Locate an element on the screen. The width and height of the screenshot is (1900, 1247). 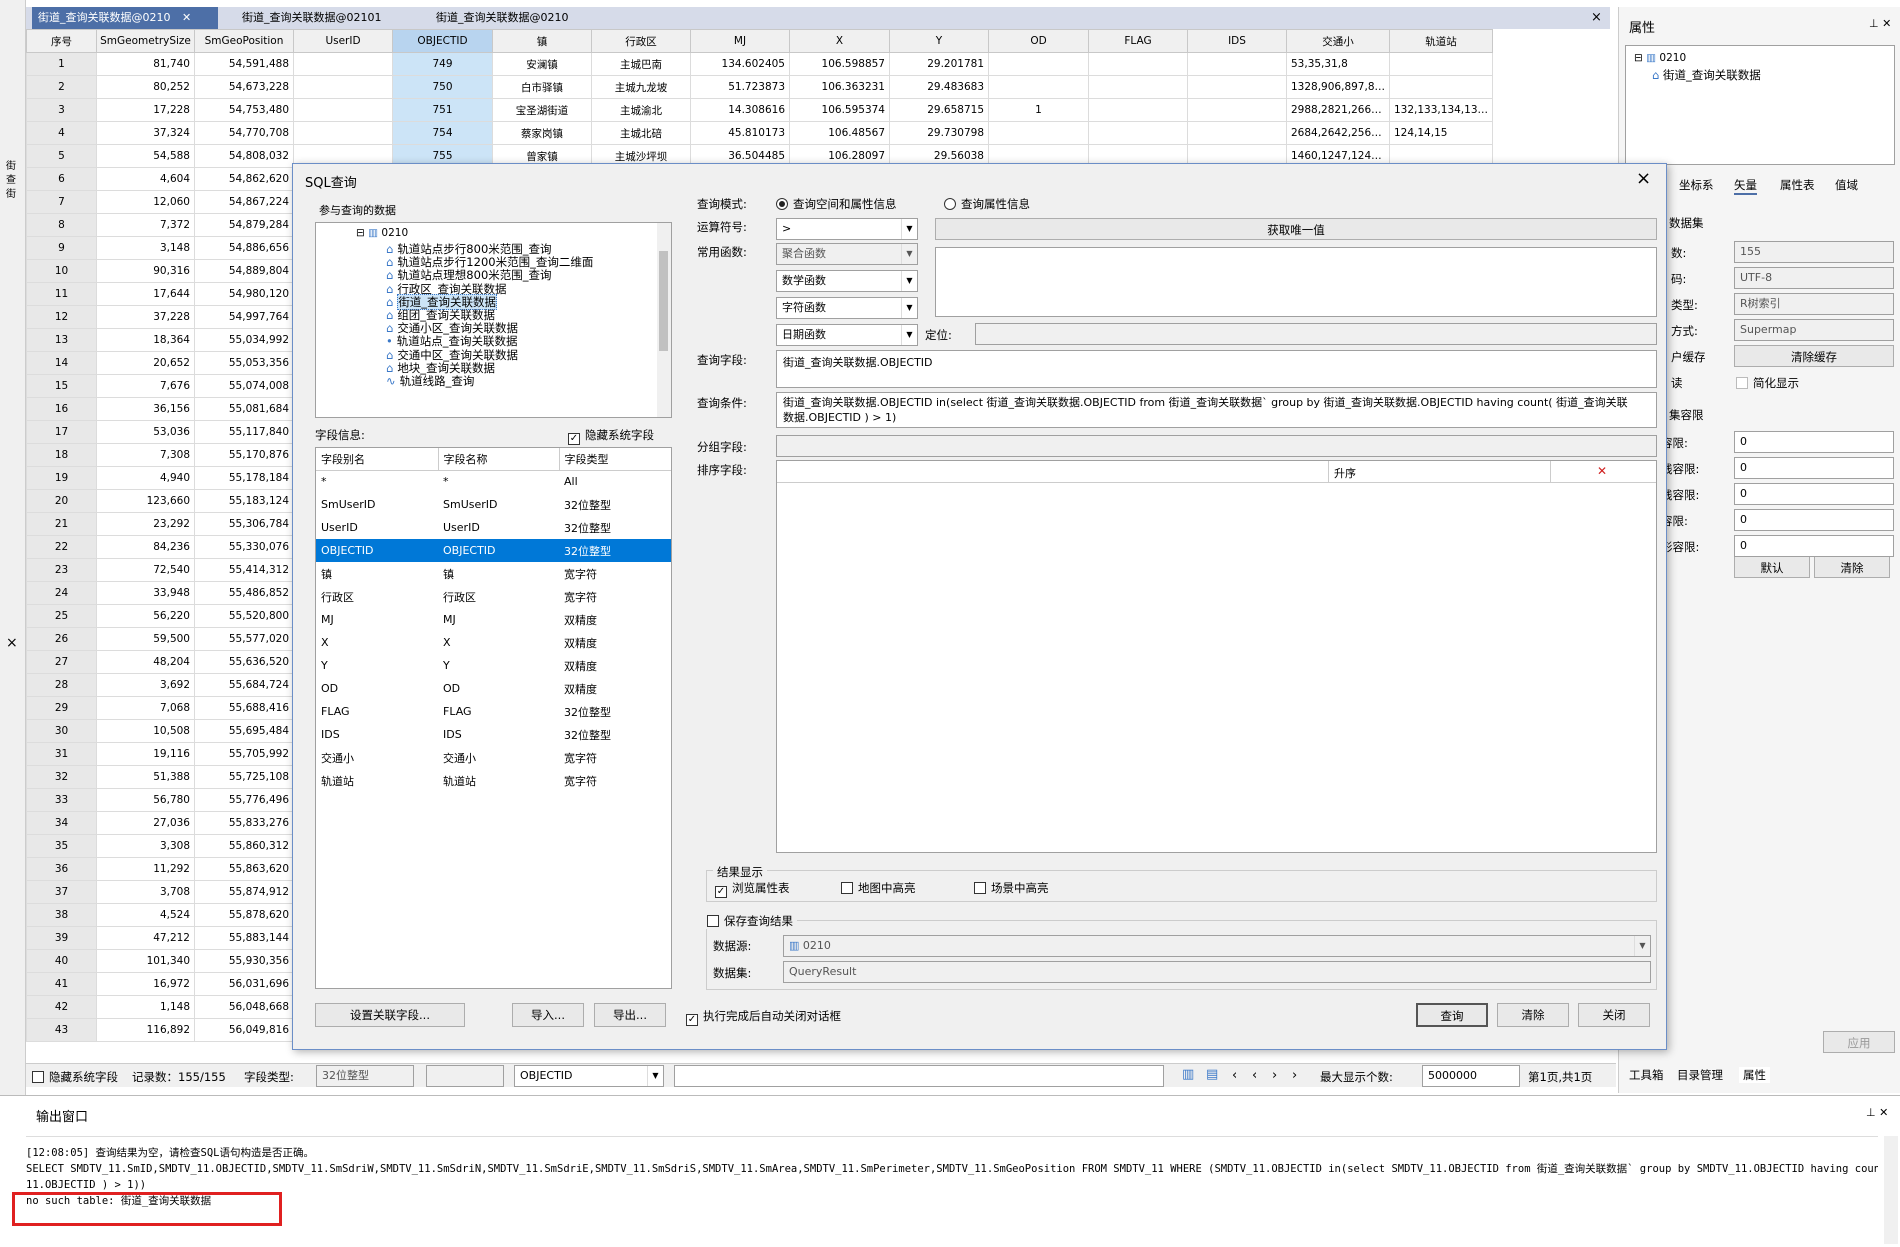
table-cell: 2 is located at coordinates (61, 87).